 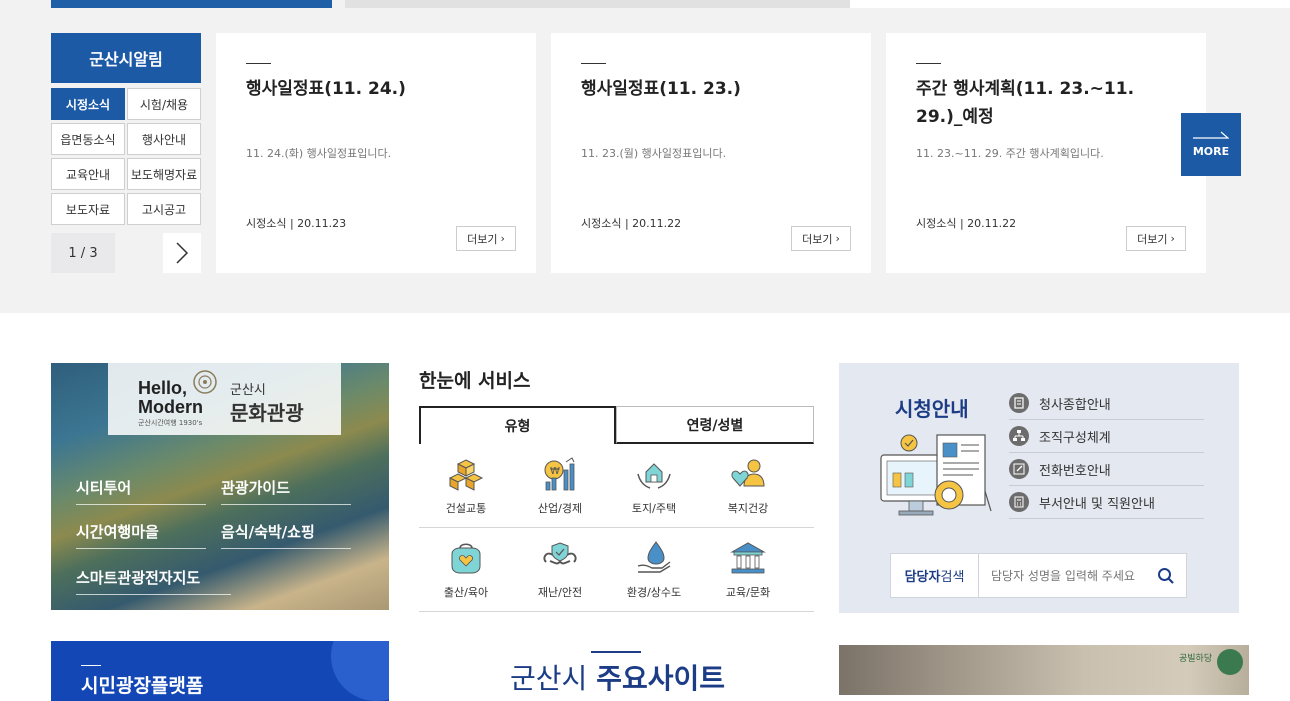 I want to click on culture-tourism-logo: Hello, Modern 군산시간여행 1930's 군산시 문화관광, so click(x=224, y=399).